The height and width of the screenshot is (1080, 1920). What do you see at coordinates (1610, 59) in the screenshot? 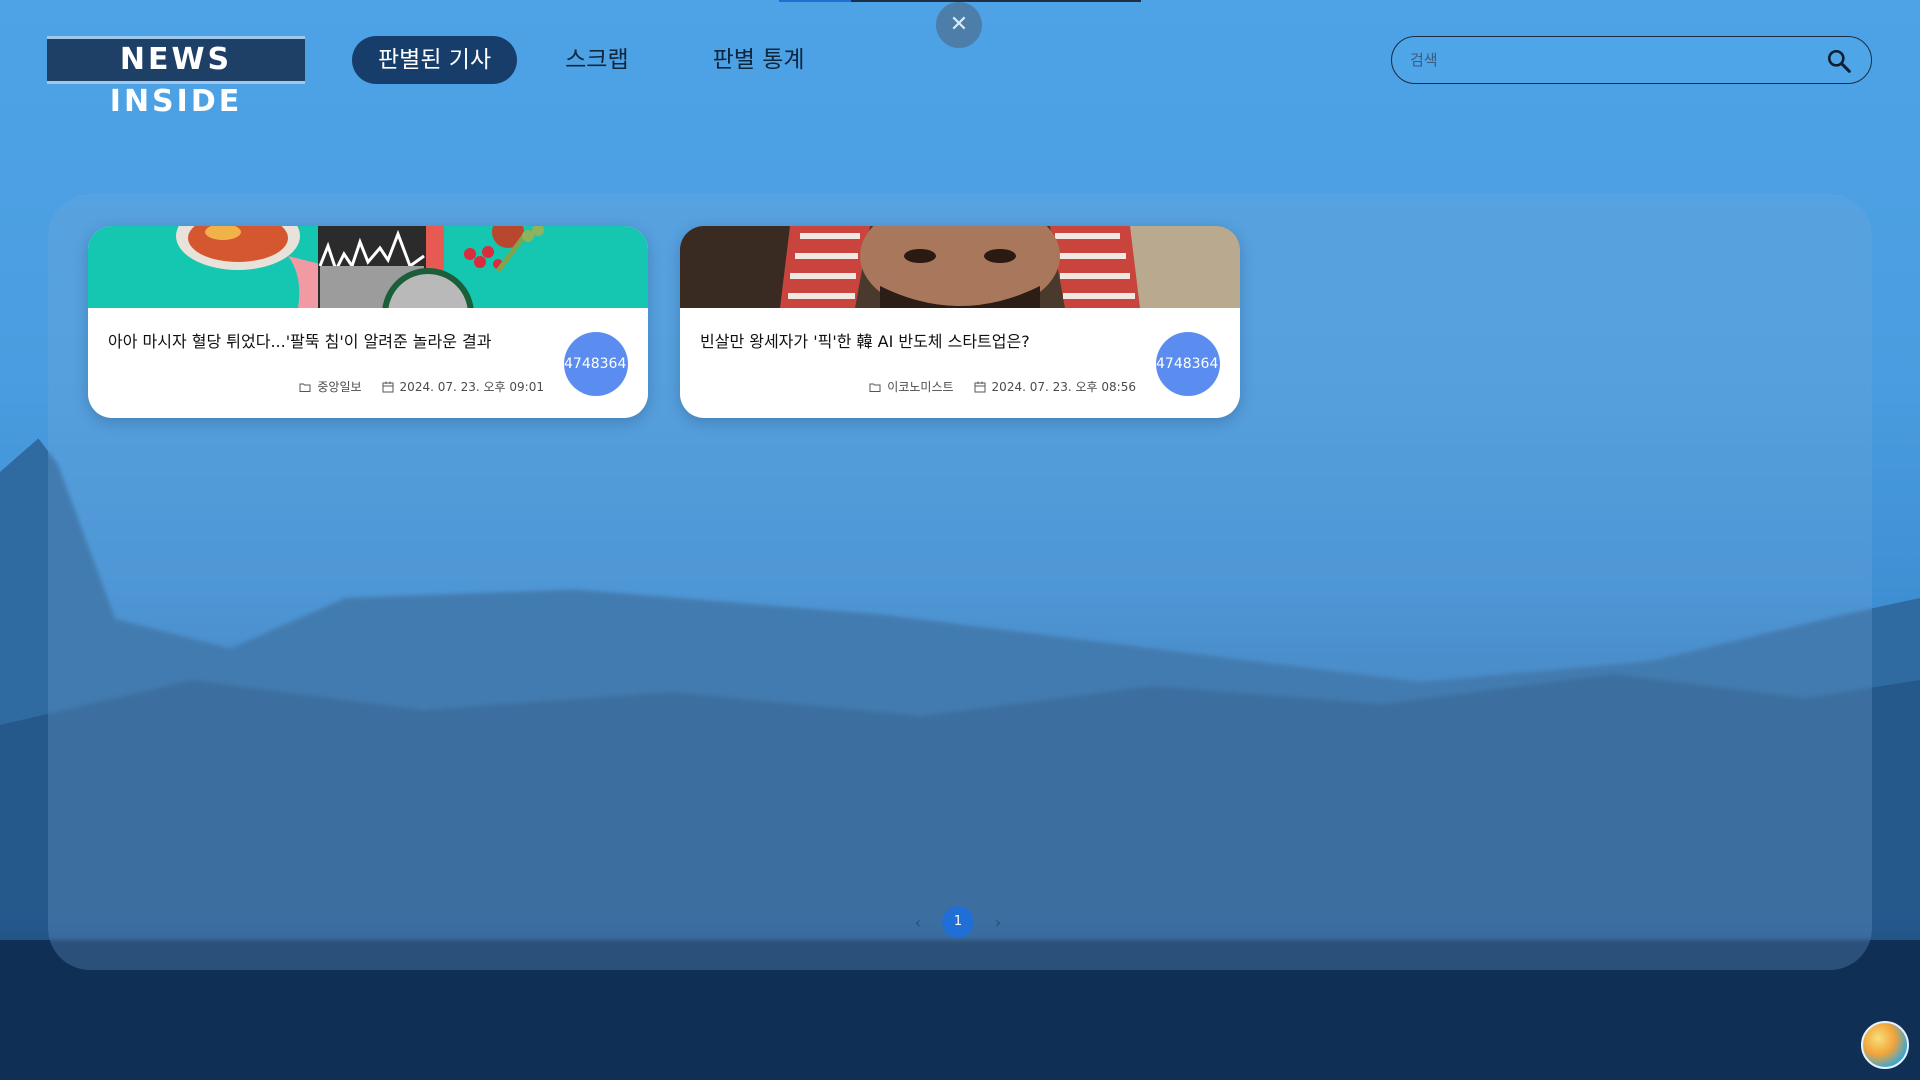
I see `search-input` at bounding box center [1610, 59].